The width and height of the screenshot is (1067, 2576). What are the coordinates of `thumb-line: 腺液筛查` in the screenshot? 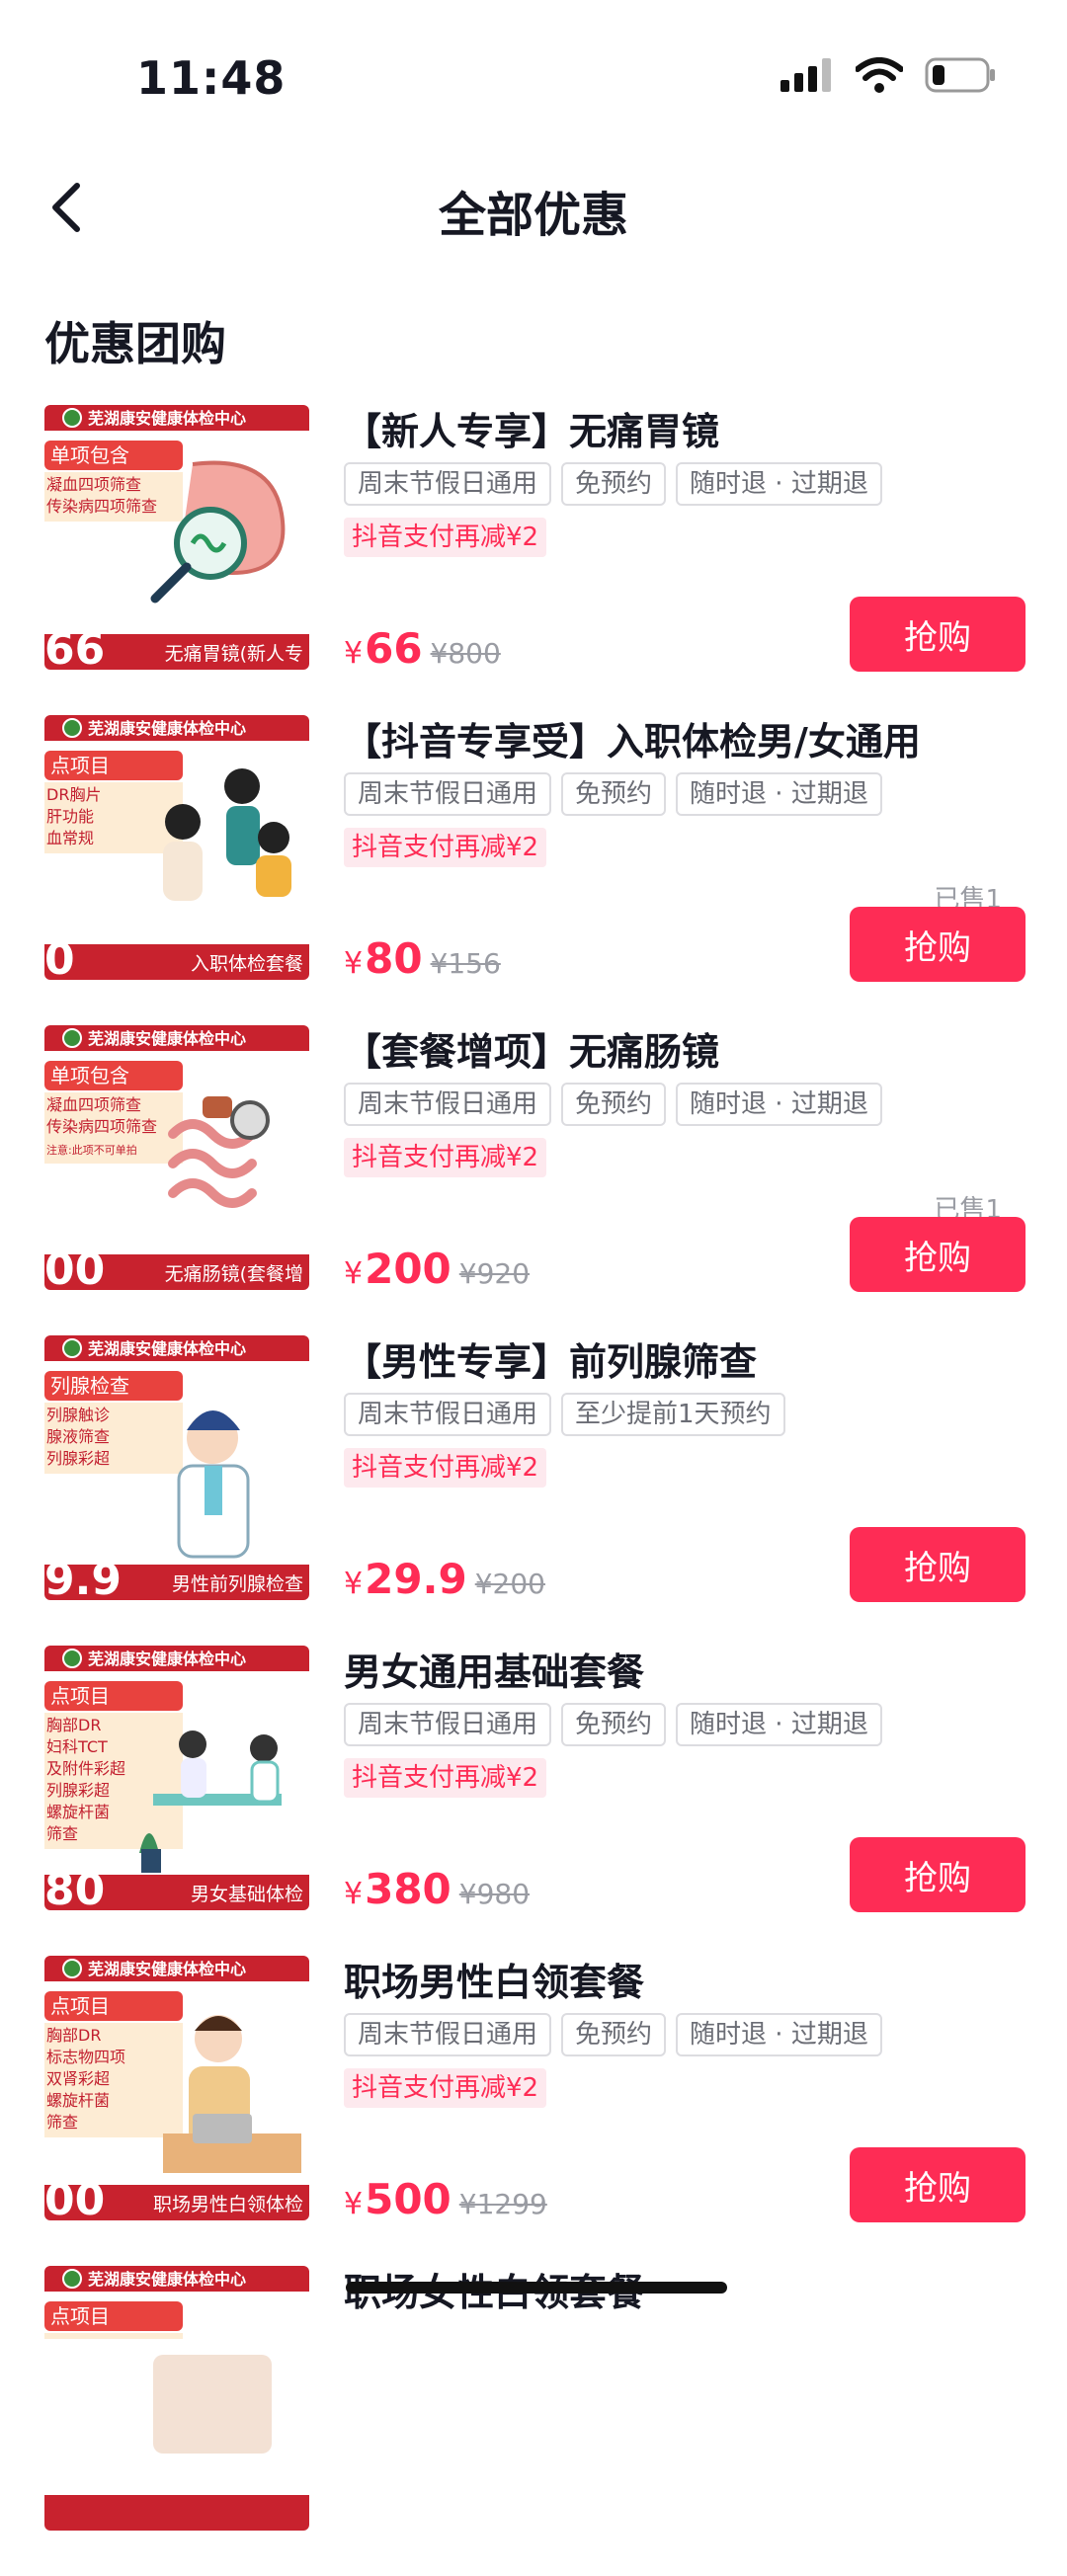 It's located at (78, 1436).